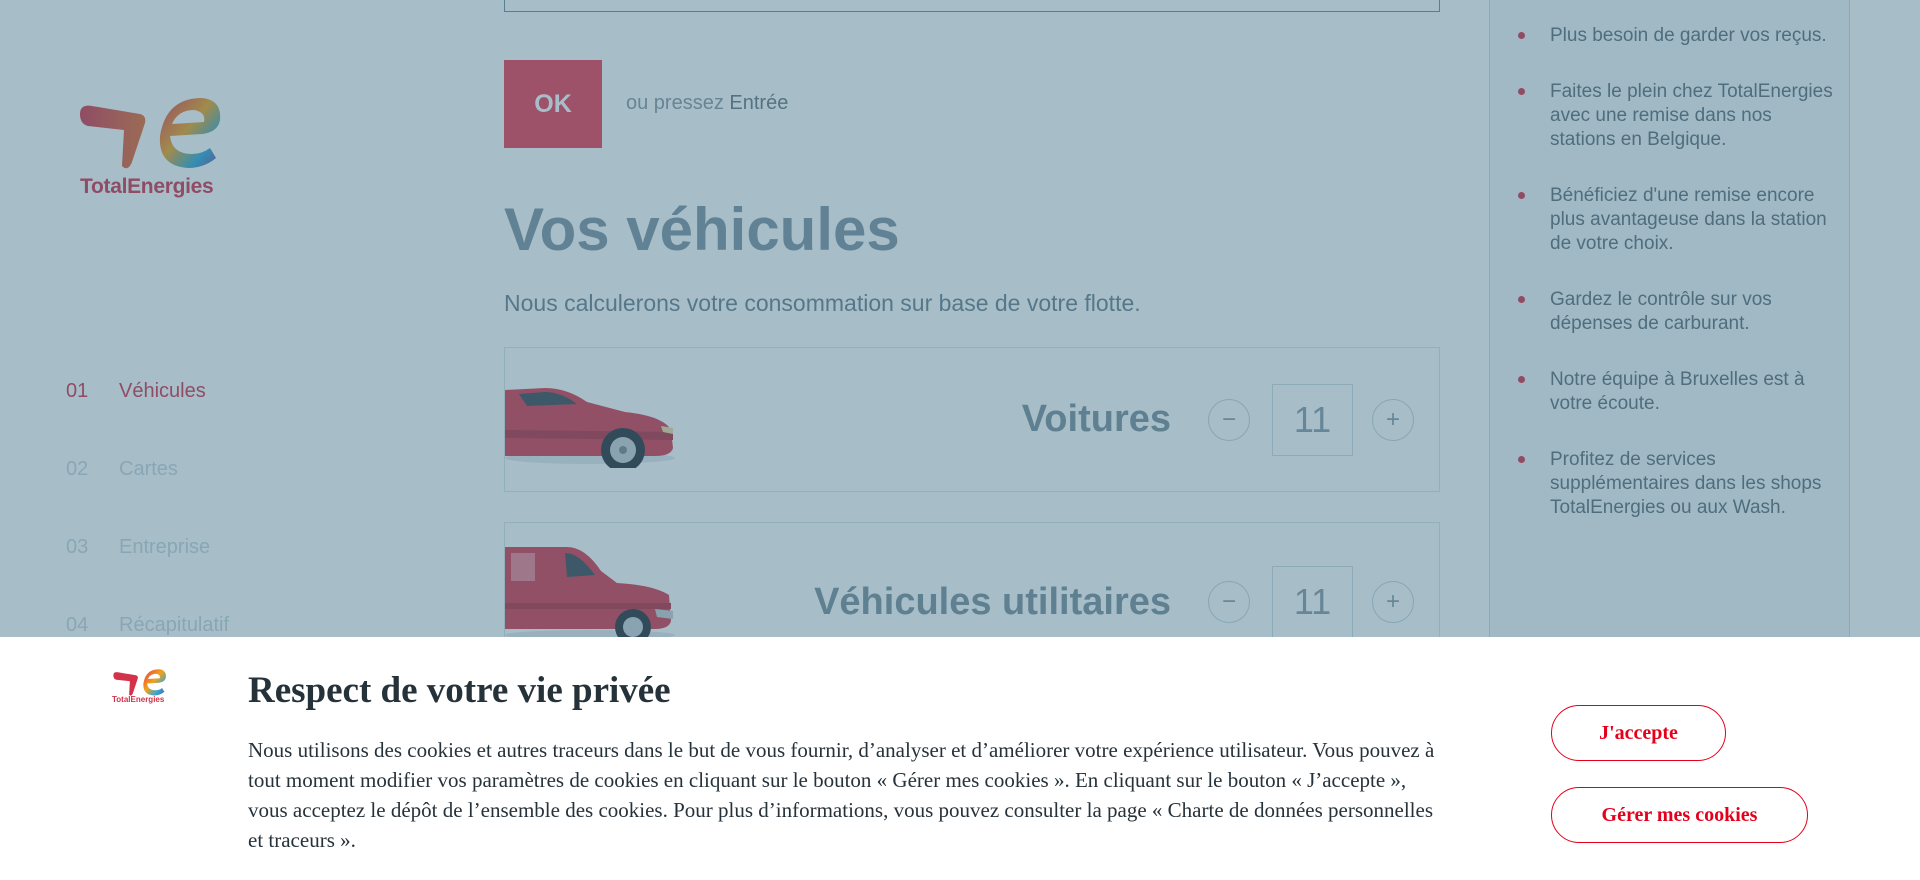 This screenshot has height=880, width=1920. Describe the element at coordinates (138, 699) in the screenshot. I see `cookie-brand-name: TotalEnergies` at that location.